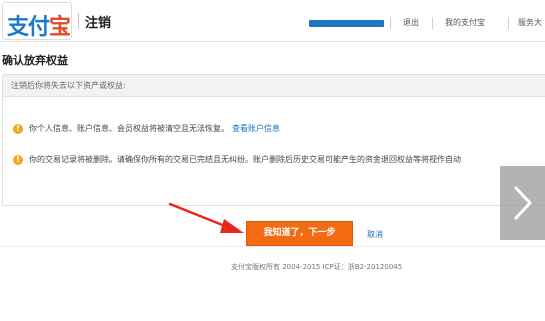  What do you see at coordinates (35, 60) in the screenshot?
I see `page-title: 确认放弃权益` at bounding box center [35, 60].